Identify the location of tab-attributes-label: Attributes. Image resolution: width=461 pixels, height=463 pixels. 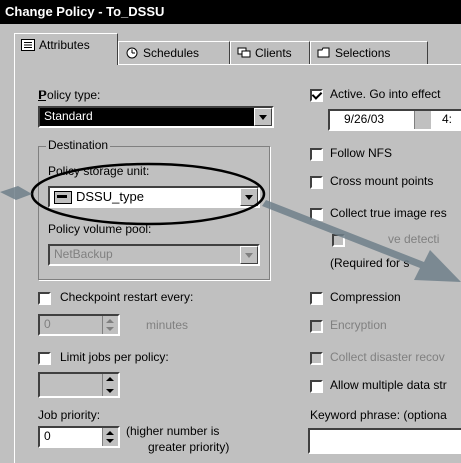
(64, 45).